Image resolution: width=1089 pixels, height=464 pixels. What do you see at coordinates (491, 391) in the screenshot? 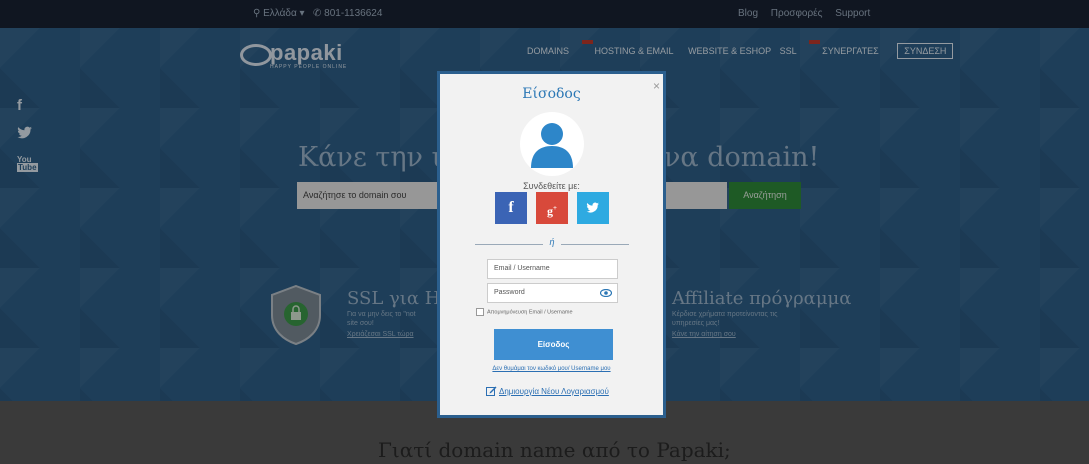
I see `edit-icon` at bounding box center [491, 391].